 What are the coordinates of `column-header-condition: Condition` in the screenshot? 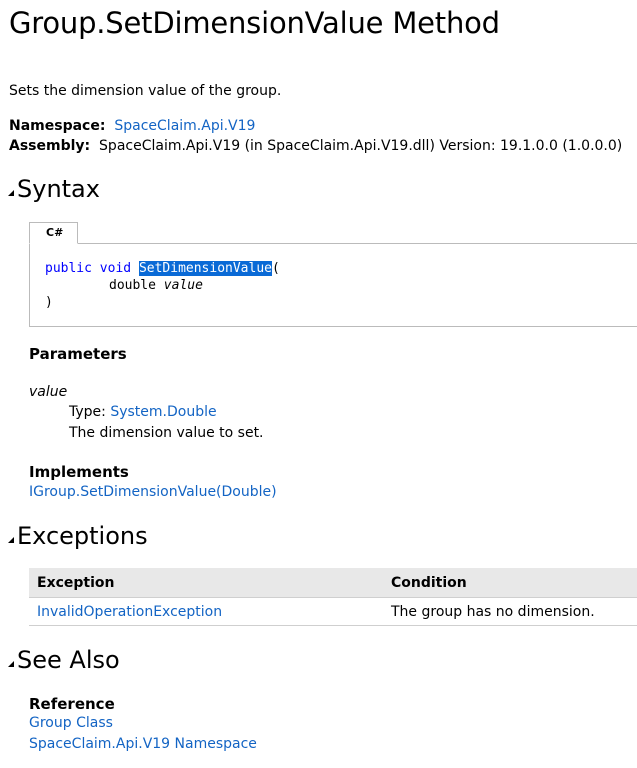 It's located at (510, 583).